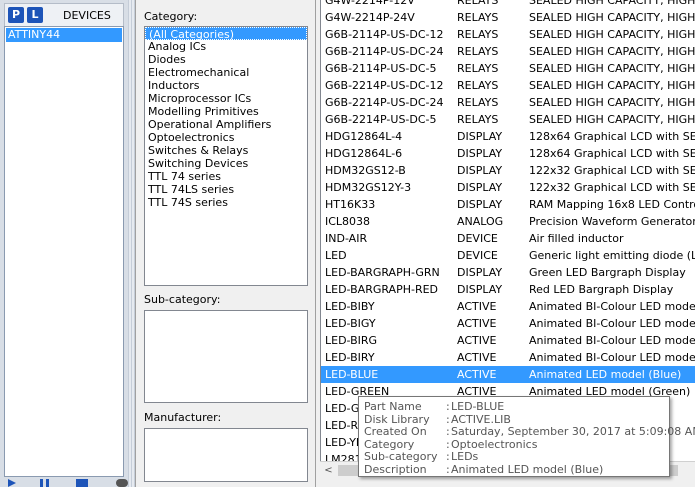 Image resolution: width=695 pixels, height=487 pixels. Describe the element at coordinates (336, 255) in the screenshot. I see `device-cell: LED` at that location.